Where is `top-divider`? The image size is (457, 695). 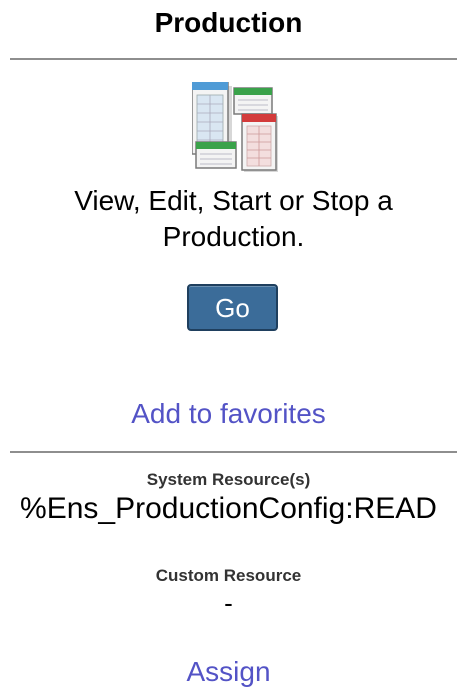
top-divider is located at coordinates (233, 59).